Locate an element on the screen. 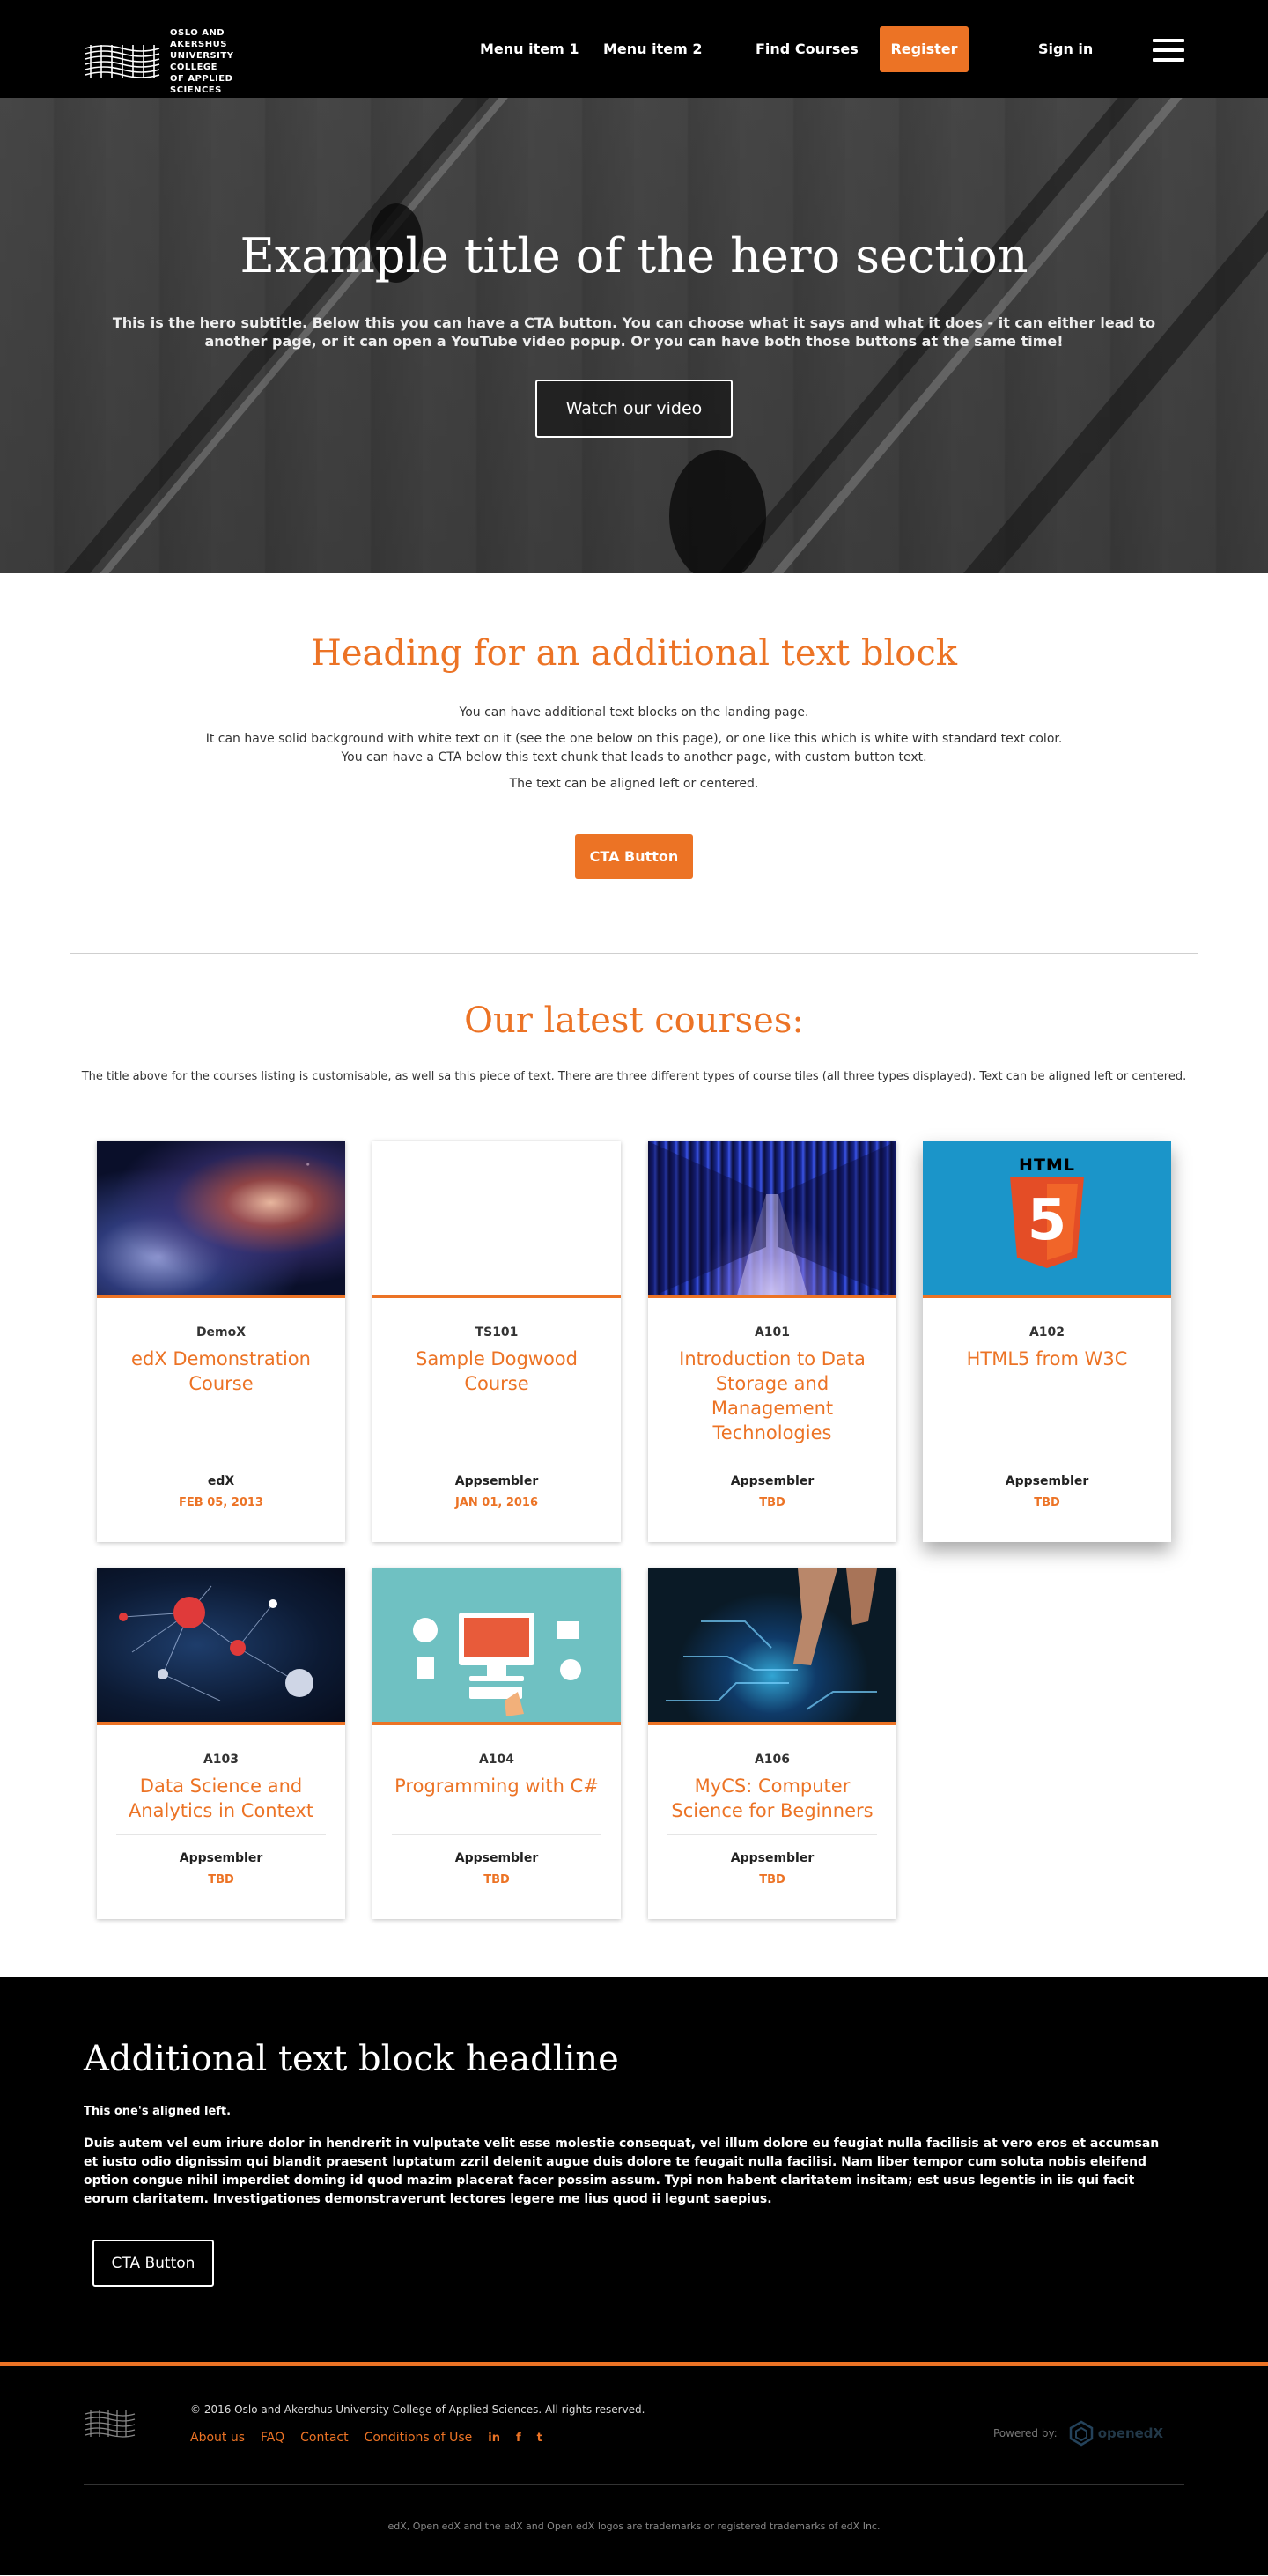 The width and height of the screenshot is (1268, 2576). cta-button: CTA Button is located at coordinates (634, 856).